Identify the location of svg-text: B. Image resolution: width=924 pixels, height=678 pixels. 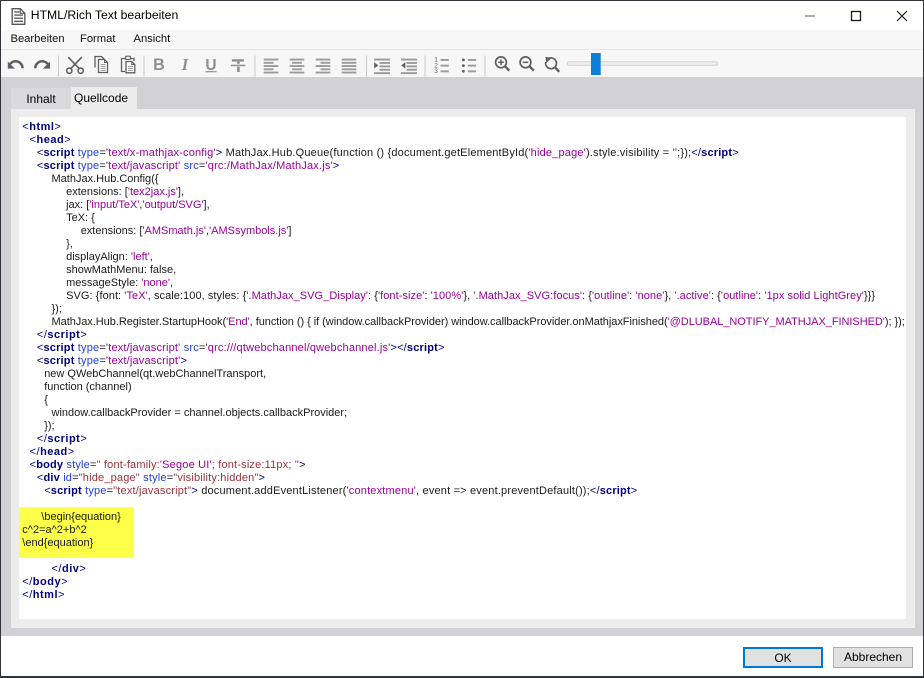
(159, 65).